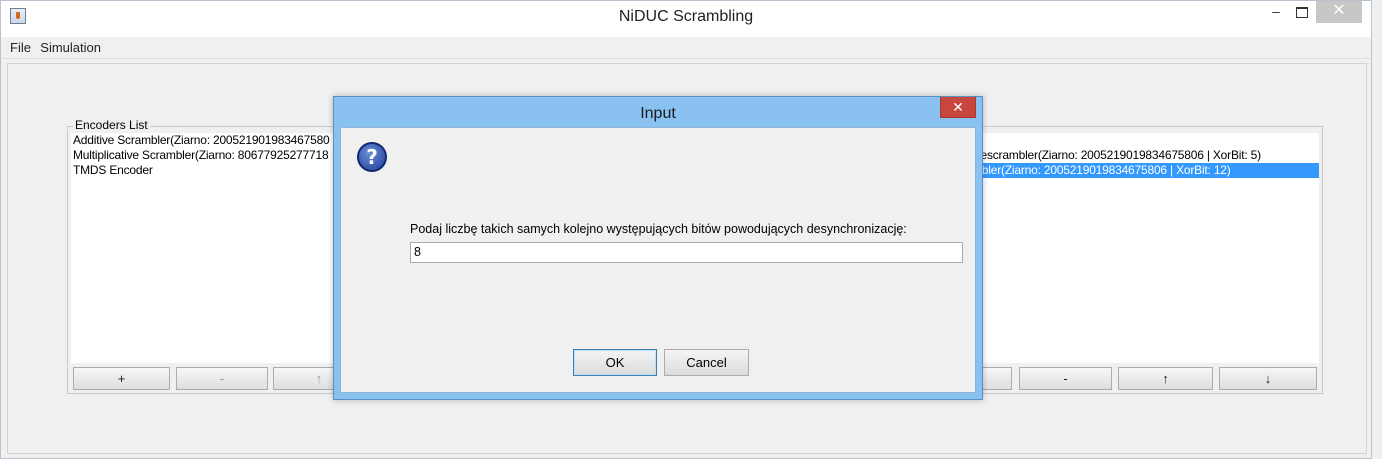 Image resolution: width=1382 pixels, height=459 pixels. I want to click on list-item: TMDS Encoder, so click(217, 170).